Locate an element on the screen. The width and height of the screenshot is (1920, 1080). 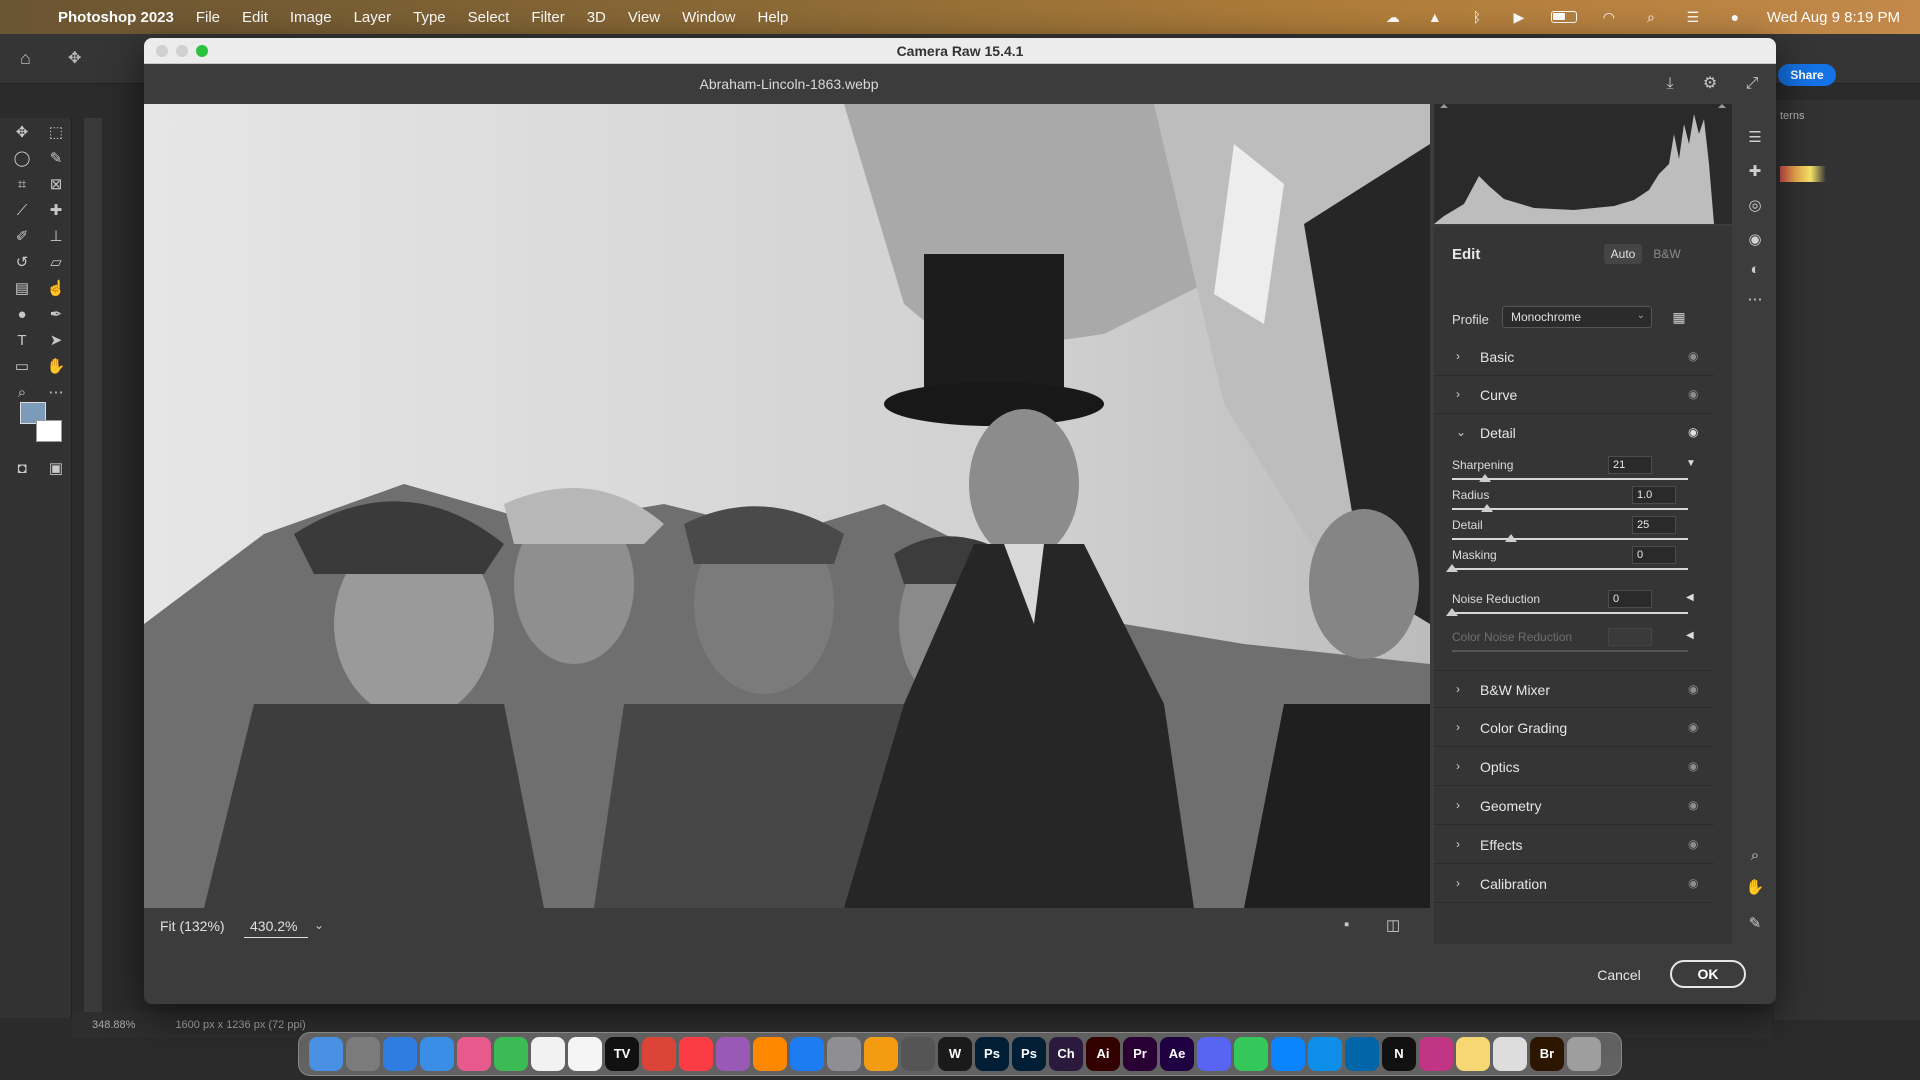
battery-icon is located at coordinates (1563, 17).